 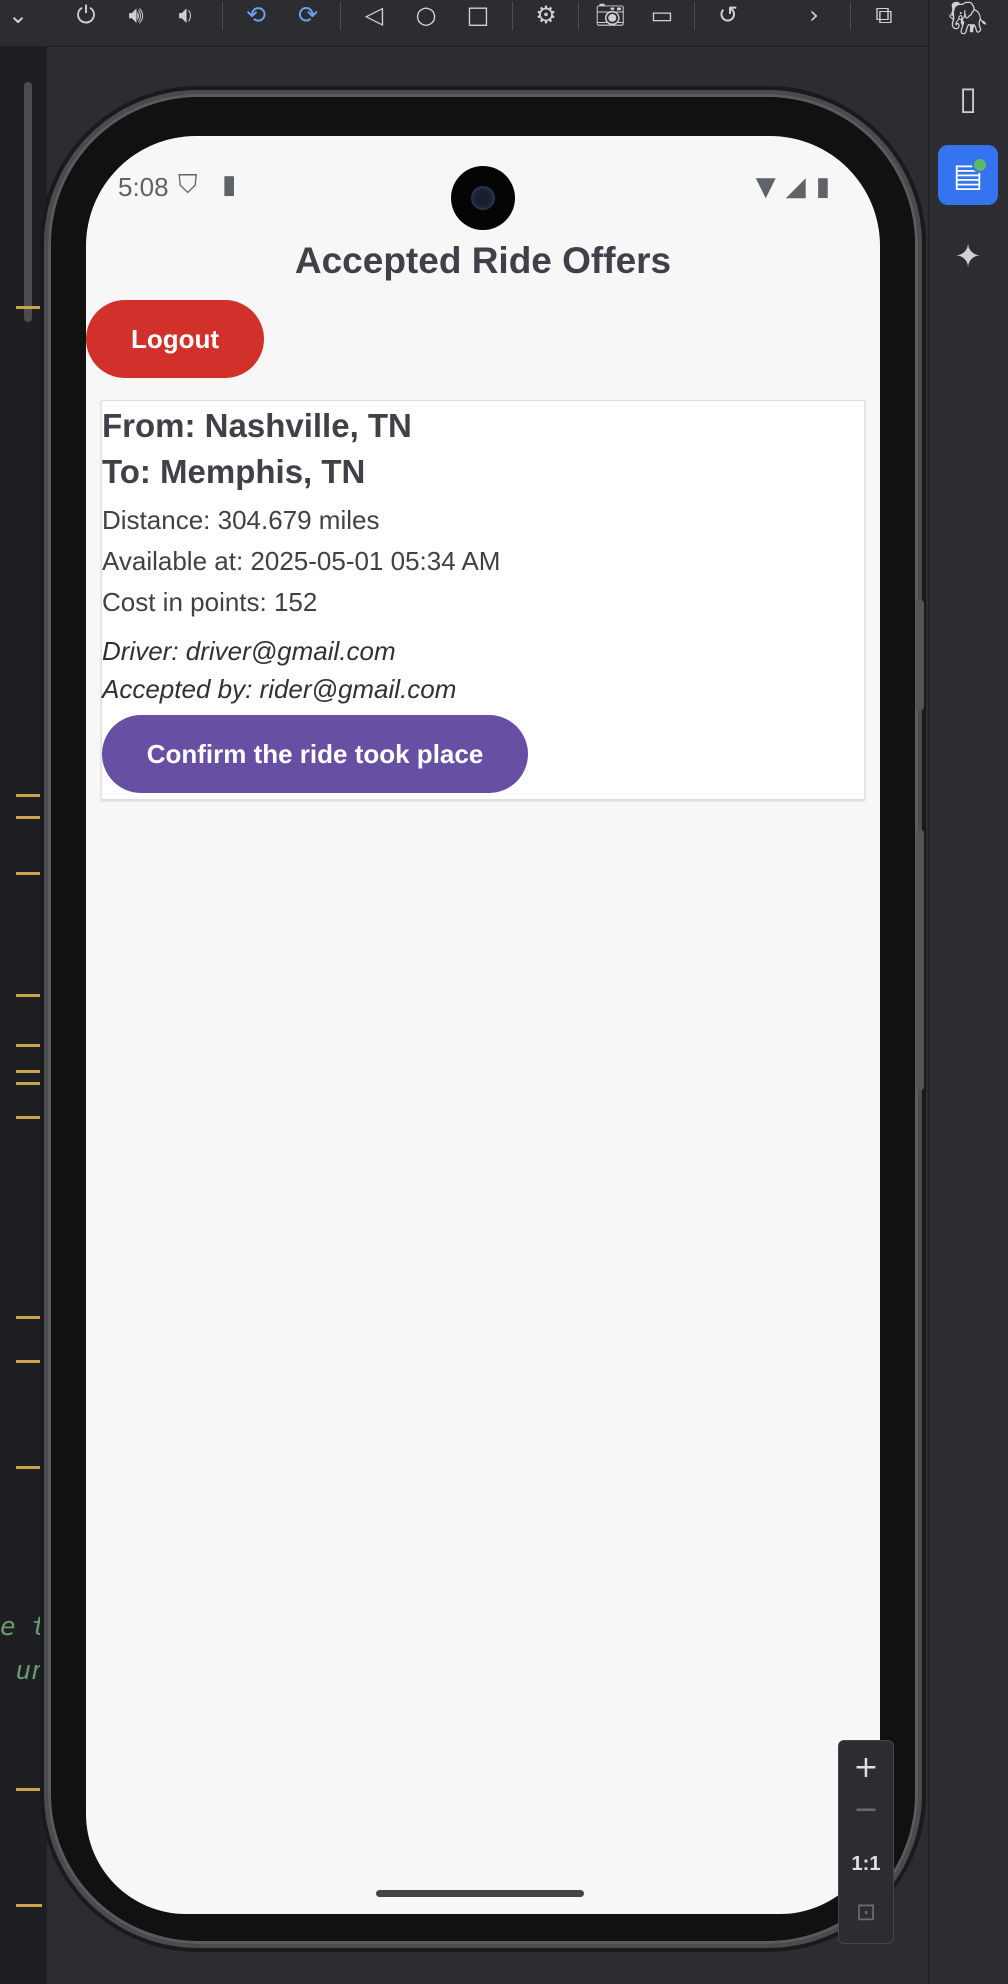 What do you see at coordinates (610, 15) in the screenshot?
I see `screenshot-icon: 📷︎` at bounding box center [610, 15].